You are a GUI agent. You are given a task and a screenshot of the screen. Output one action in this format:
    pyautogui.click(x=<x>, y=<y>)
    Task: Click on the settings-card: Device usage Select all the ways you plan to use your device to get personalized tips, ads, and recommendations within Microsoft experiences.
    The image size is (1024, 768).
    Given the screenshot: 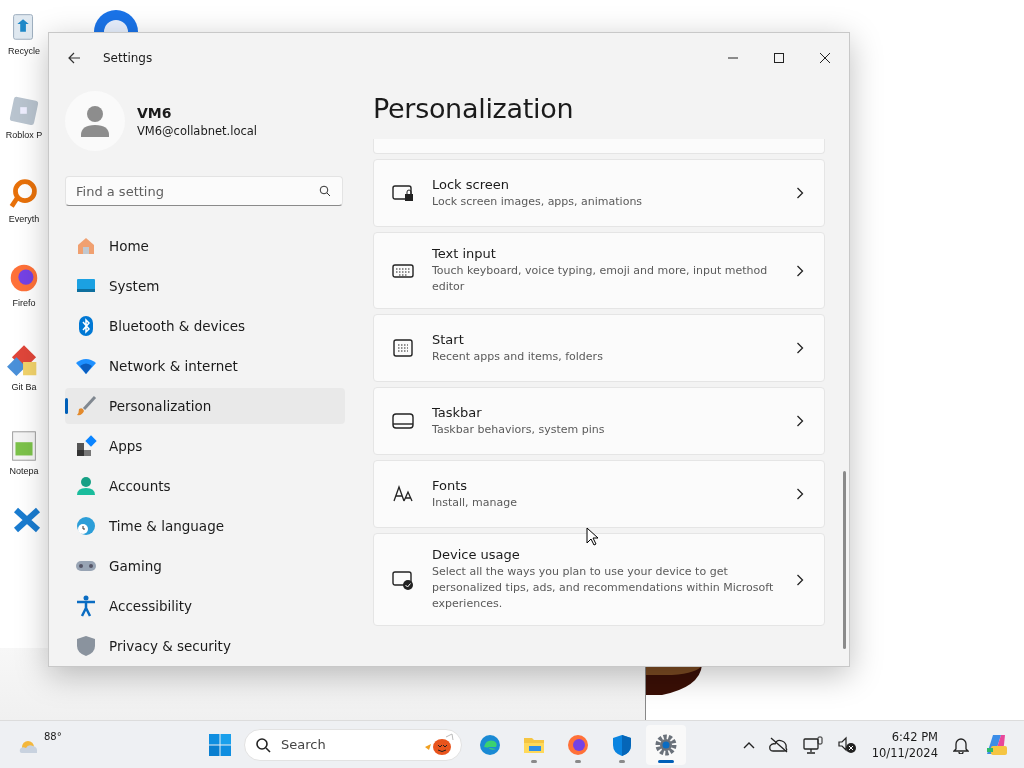 What is the action you would take?
    pyautogui.click(x=599, y=579)
    